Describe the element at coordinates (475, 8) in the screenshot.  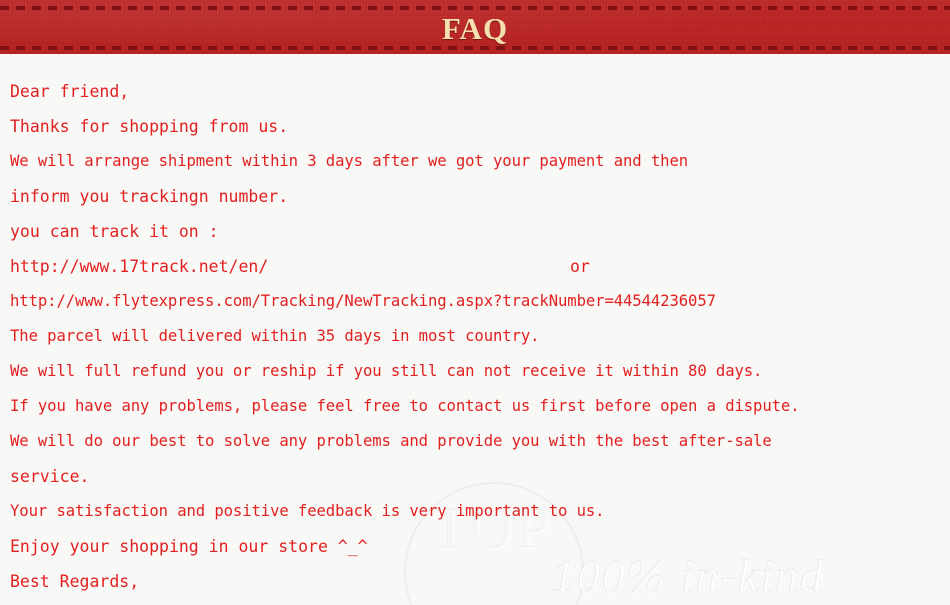
I see `header-stitch-top` at that location.